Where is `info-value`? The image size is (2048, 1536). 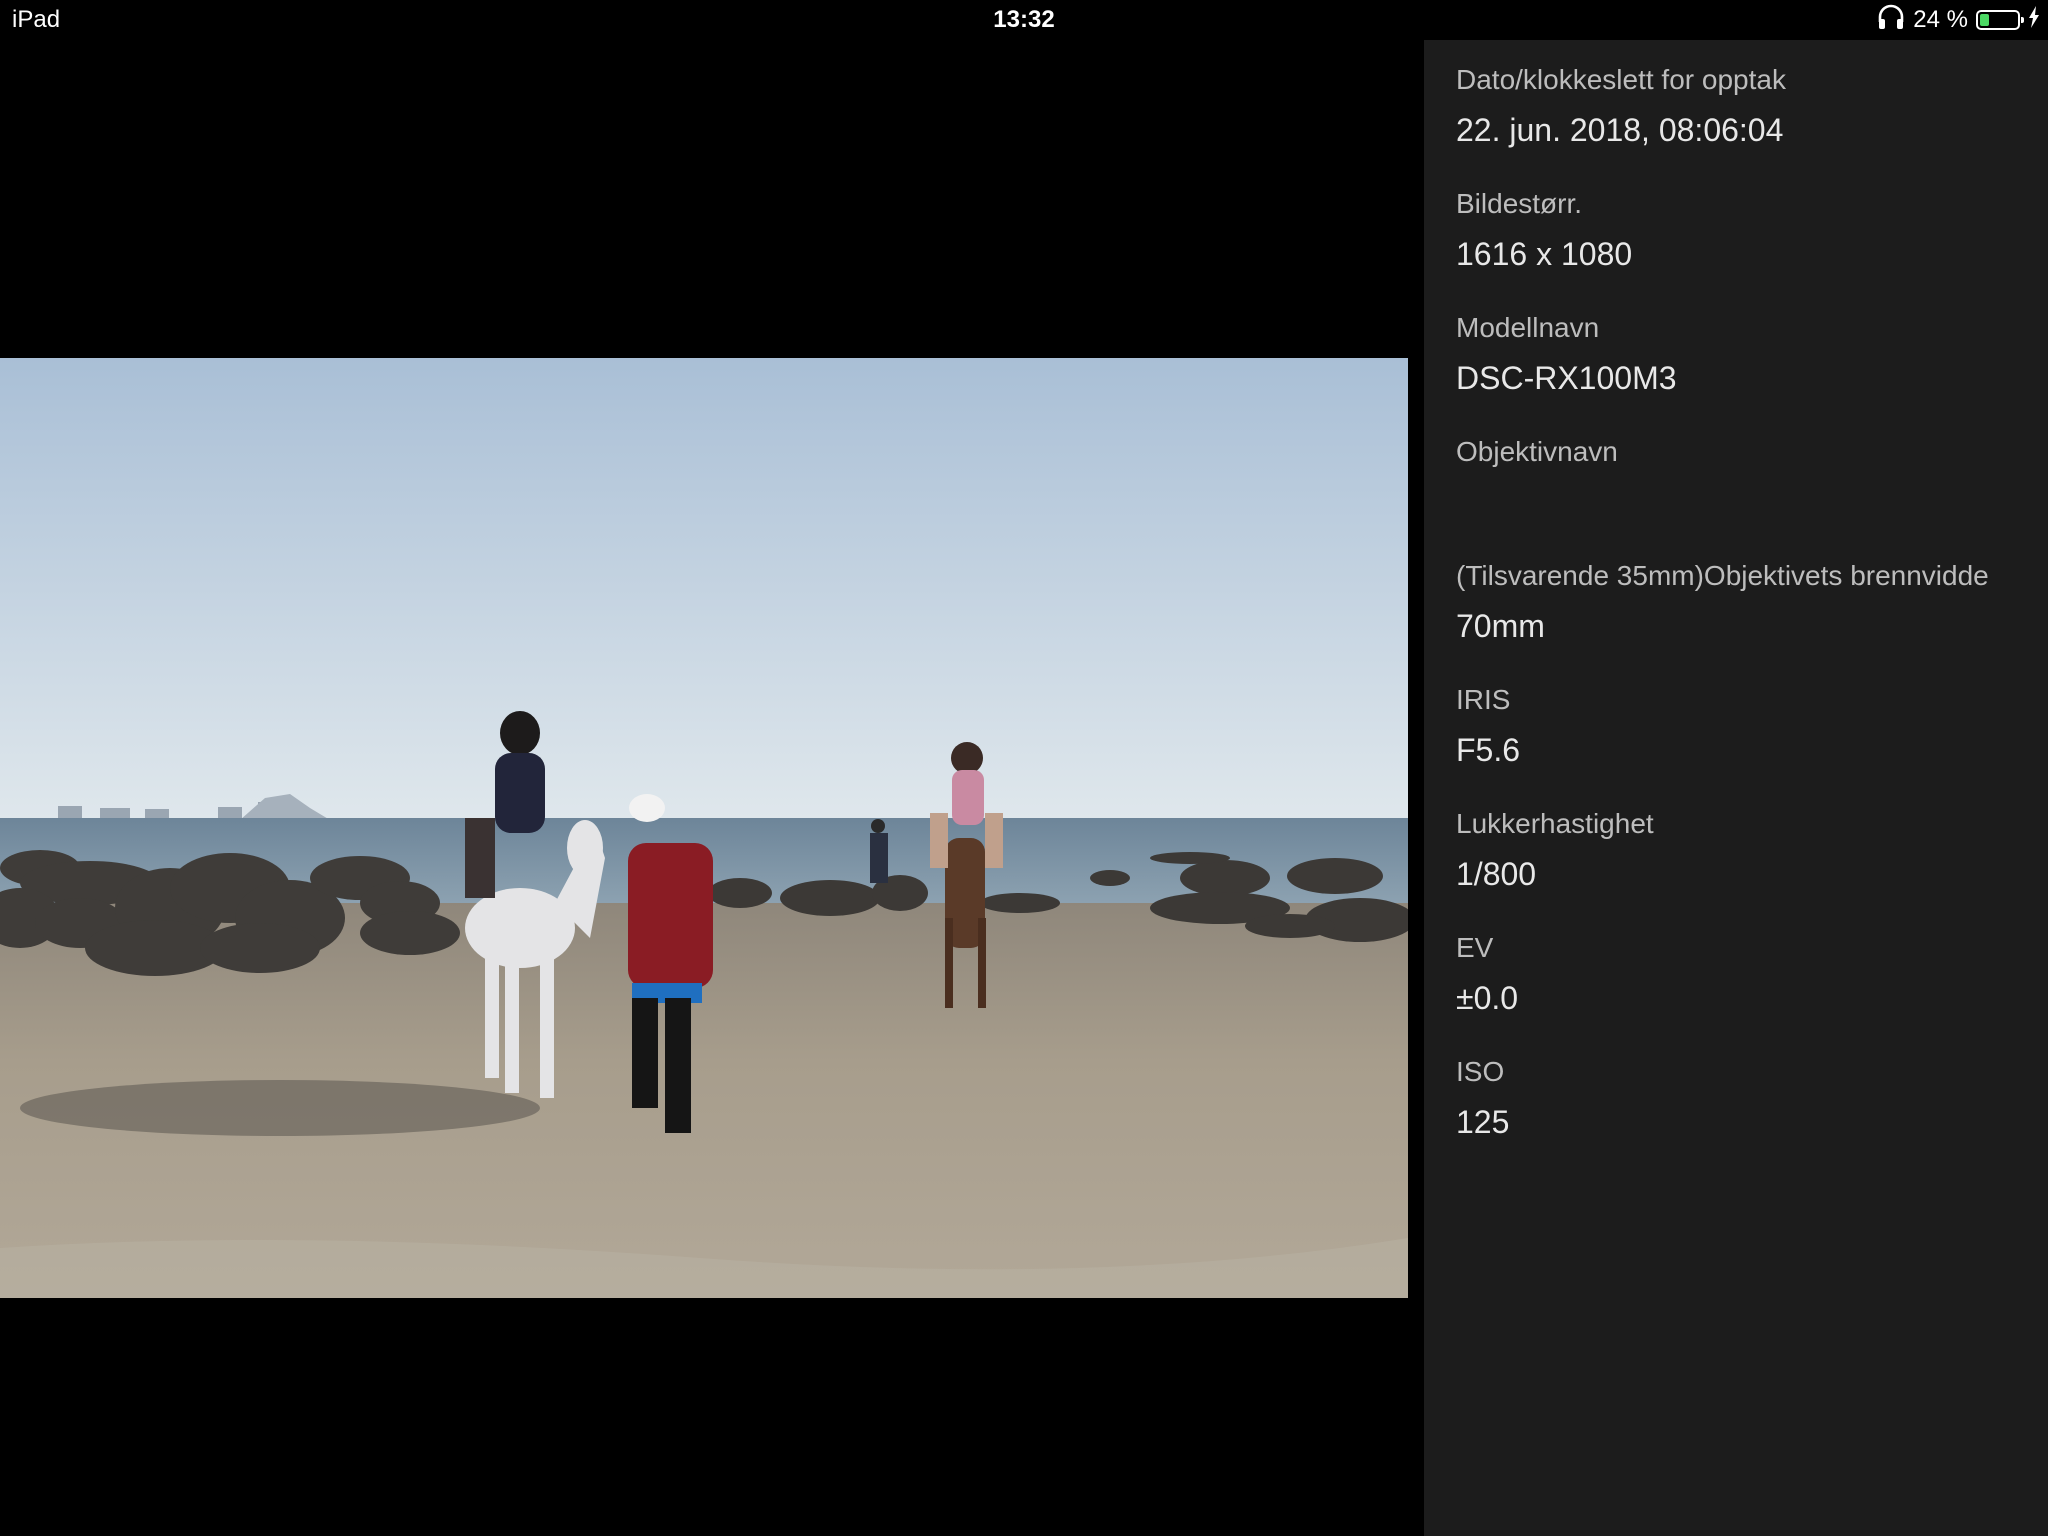
info-value is located at coordinates (1752, 502).